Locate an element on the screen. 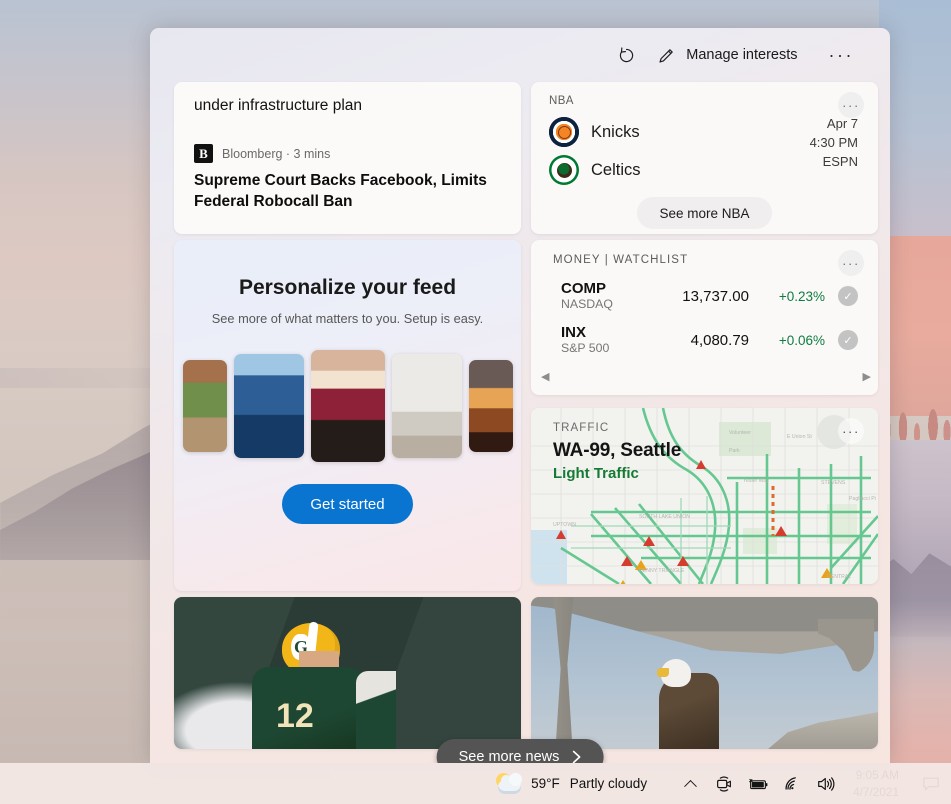 The image size is (951, 804). panel-more-options-button: ··· is located at coordinates (841, 55).